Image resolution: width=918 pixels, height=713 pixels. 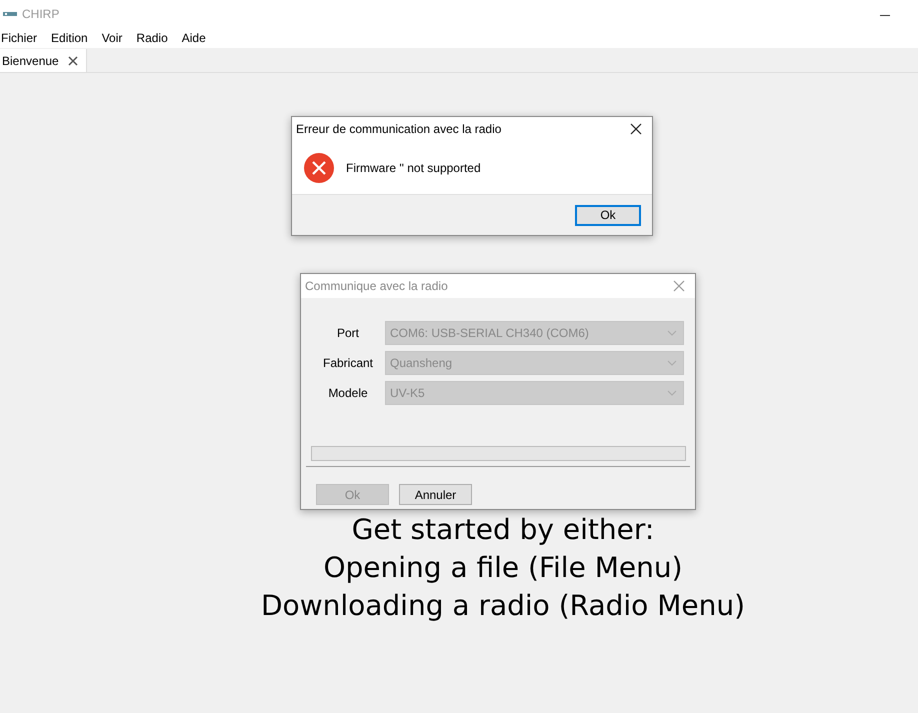 I want to click on tab: Bienvenue, so click(x=43, y=60).